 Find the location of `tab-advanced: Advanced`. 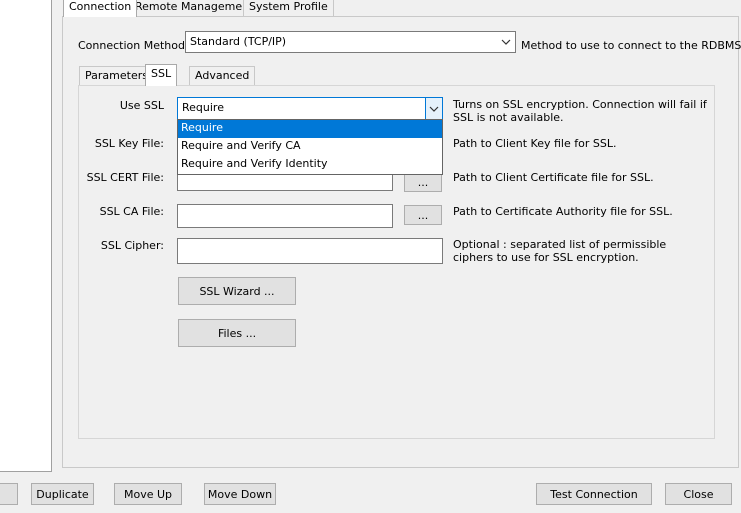

tab-advanced: Advanced is located at coordinates (222, 75).